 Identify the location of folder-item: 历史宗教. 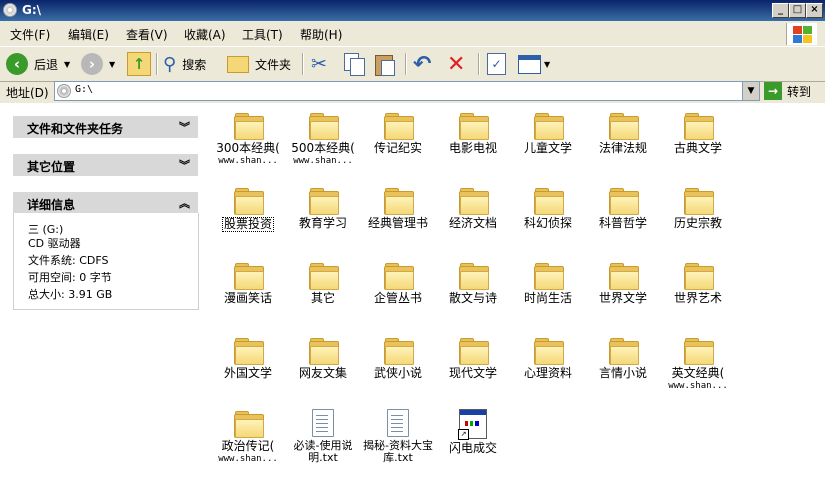
(698, 209).